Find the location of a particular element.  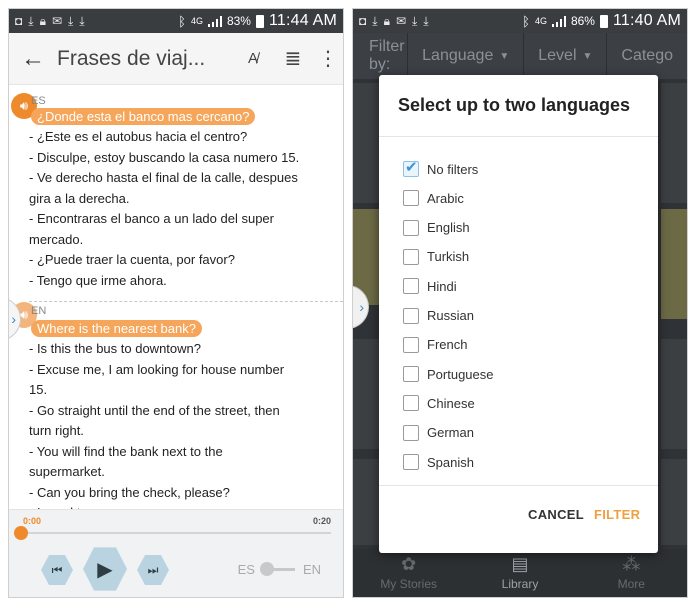

story-line: - ¿Puede traer la cuenta, por favor? is located at coordinates (132, 260).